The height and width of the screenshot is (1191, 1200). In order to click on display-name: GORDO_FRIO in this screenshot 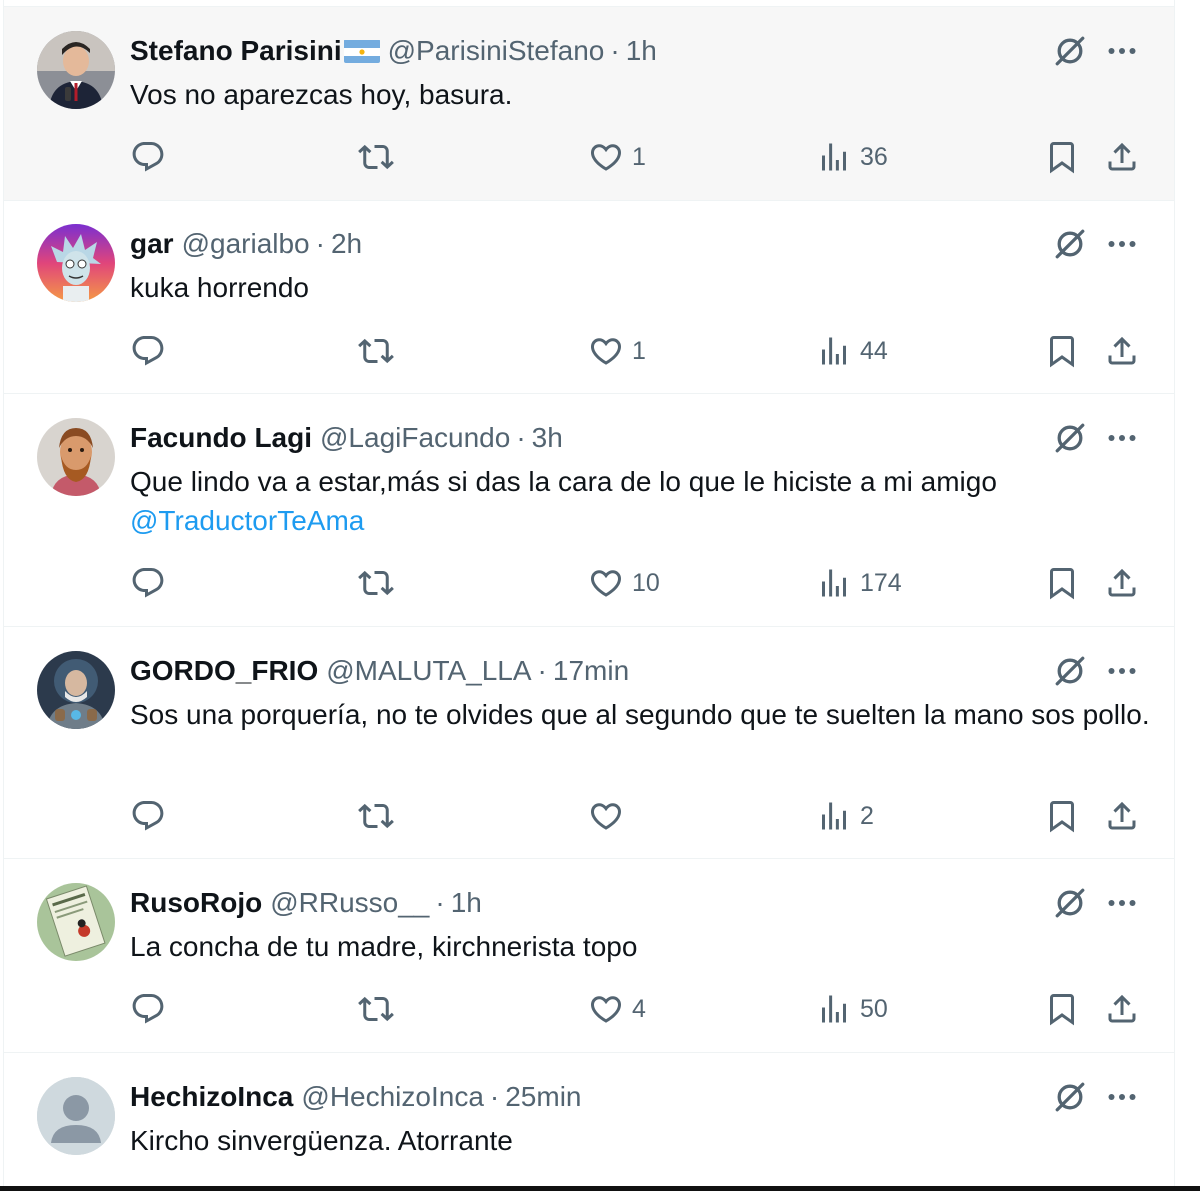, I will do `click(224, 671)`.